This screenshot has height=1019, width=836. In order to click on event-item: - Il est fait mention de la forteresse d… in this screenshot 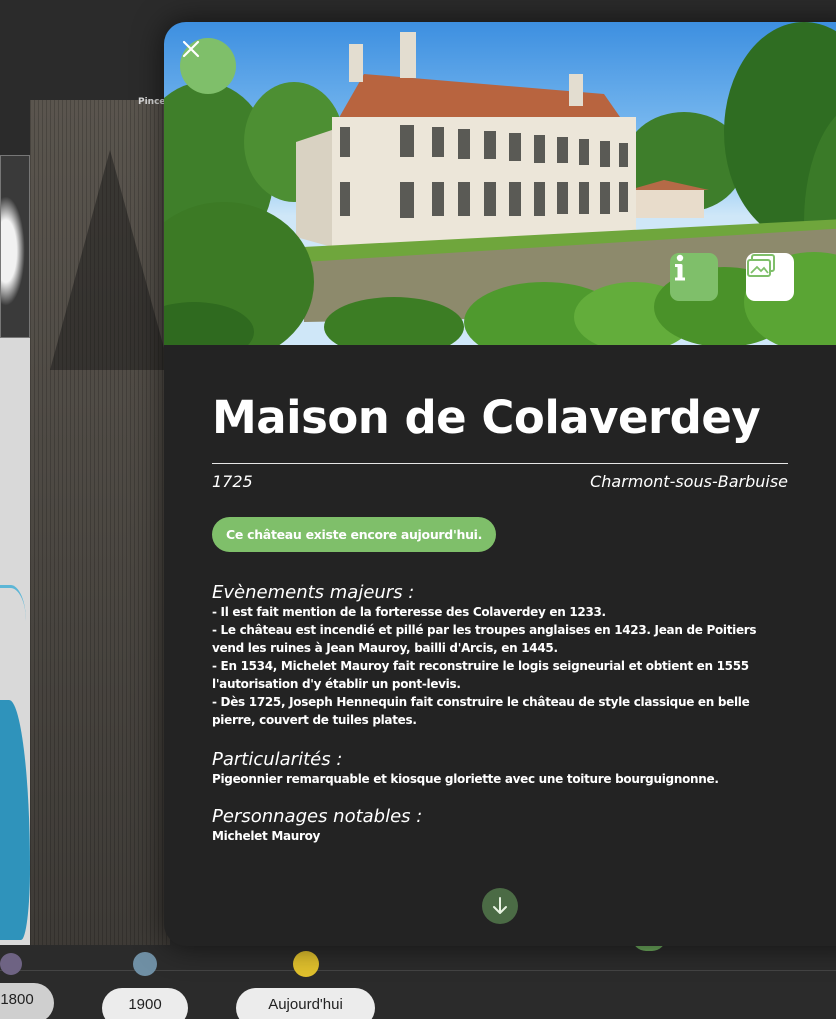, I will do `click(409, 611)`.